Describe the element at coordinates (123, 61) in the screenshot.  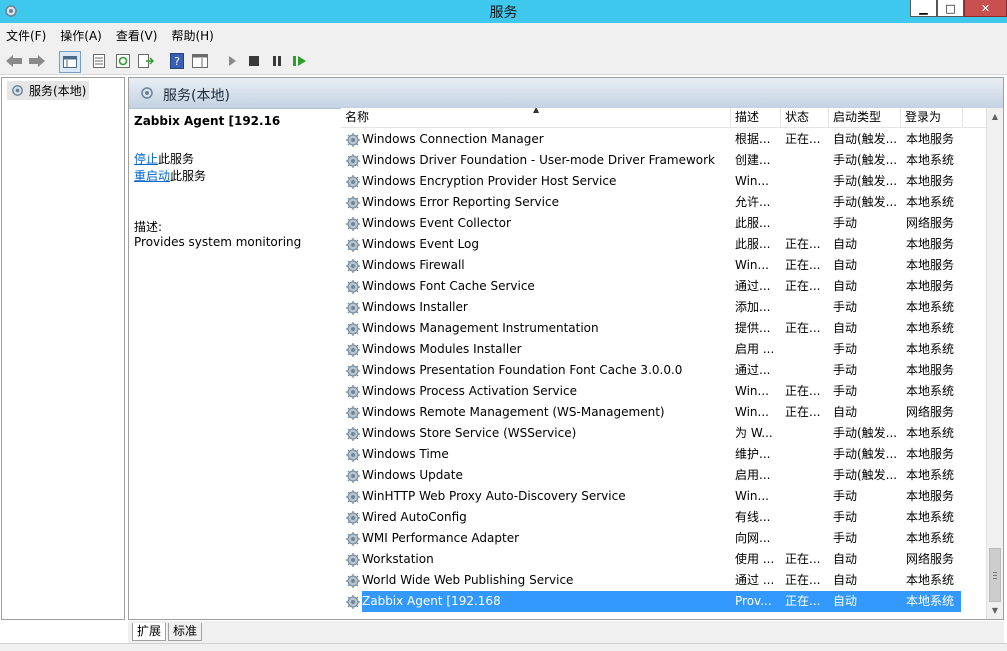
I see `refresh-icon` at that location.